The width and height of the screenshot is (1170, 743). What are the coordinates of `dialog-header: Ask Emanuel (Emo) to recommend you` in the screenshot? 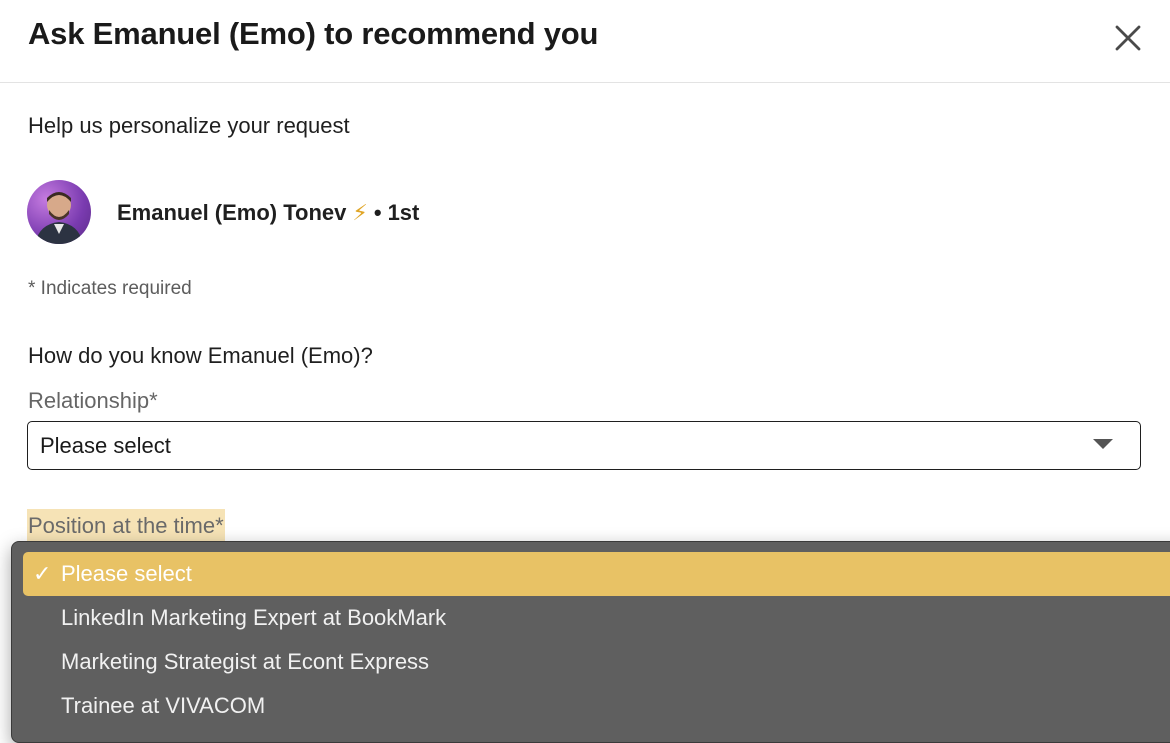 It's located at (585, 41).